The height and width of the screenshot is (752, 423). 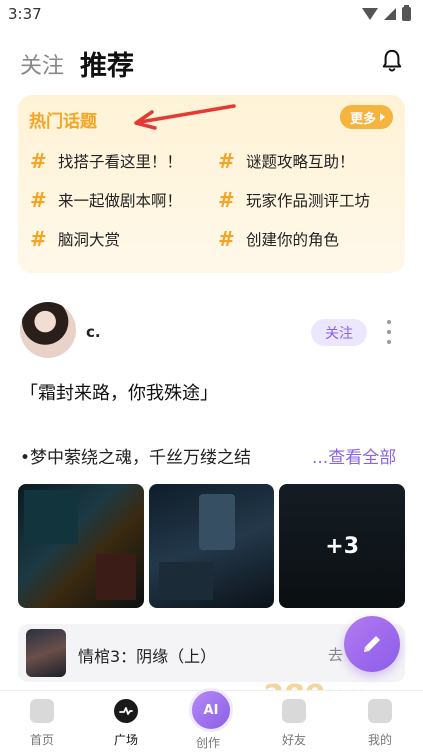 What do you see at coordinates (362, 119) in the screenshot?
I see `more-label: 更多` at bounding box center [362, 119].